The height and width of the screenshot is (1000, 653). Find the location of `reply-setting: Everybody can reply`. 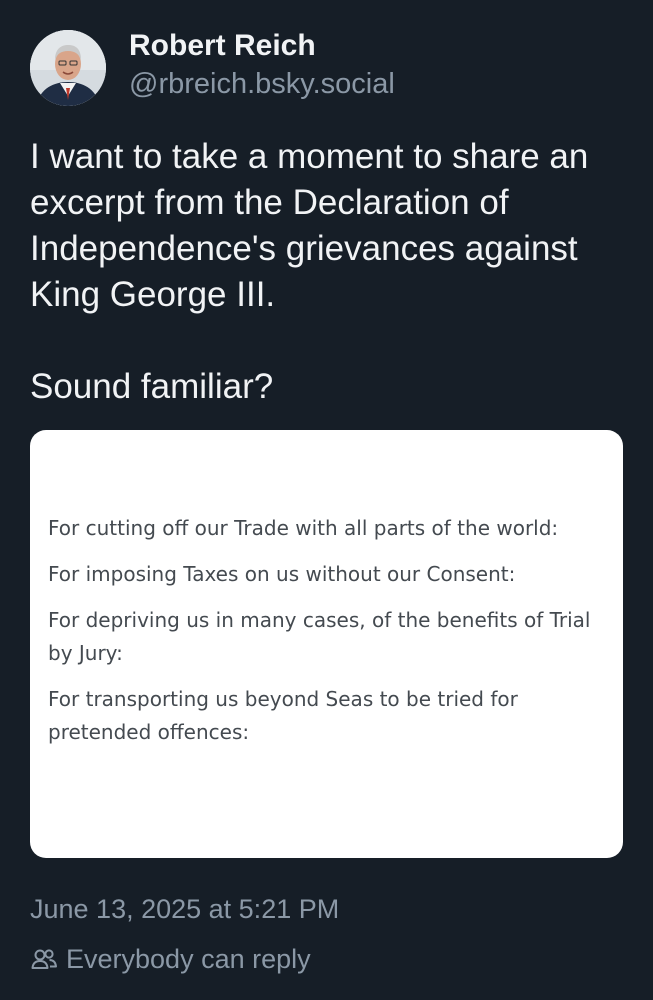

reply-setting: Everybody can reply is located at coordinates (170, 959).